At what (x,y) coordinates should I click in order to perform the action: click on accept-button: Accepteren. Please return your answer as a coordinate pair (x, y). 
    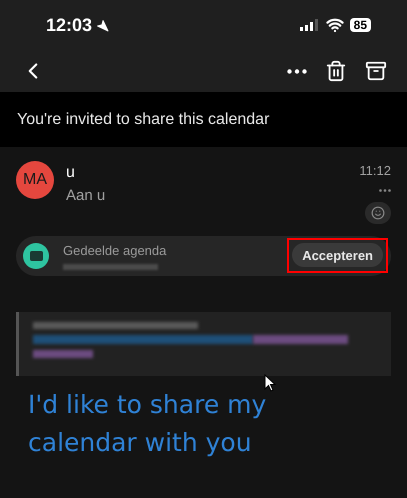
    Looking at the image, I should click on (337, 255).